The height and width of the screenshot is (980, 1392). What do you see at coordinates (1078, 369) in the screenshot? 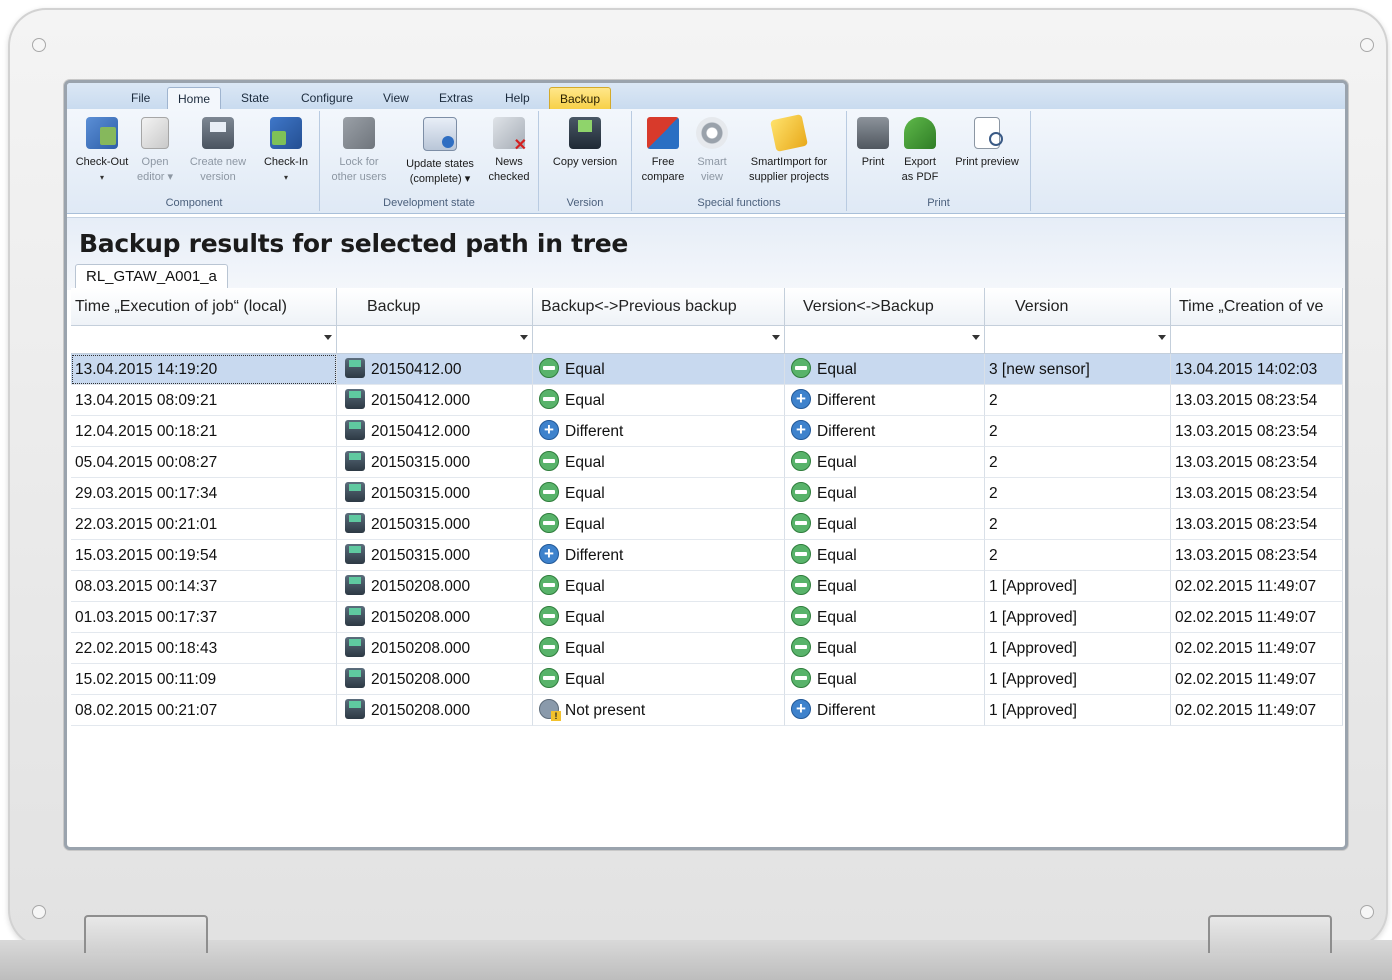
I see `cell-version: 3 [new sensor]` at bounding box center [1078, 369].